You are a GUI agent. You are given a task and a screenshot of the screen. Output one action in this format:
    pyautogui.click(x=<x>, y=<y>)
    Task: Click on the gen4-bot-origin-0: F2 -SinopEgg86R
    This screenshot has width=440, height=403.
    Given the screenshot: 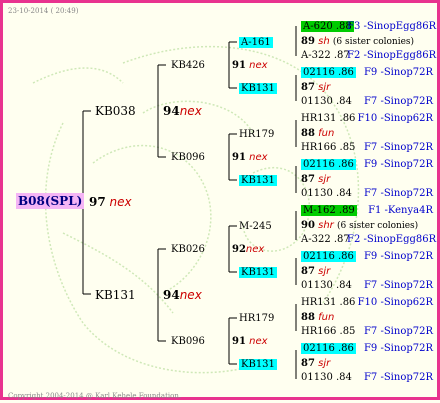 What is the action you would take?
    pyautogui.click(x=392, y=55)
    